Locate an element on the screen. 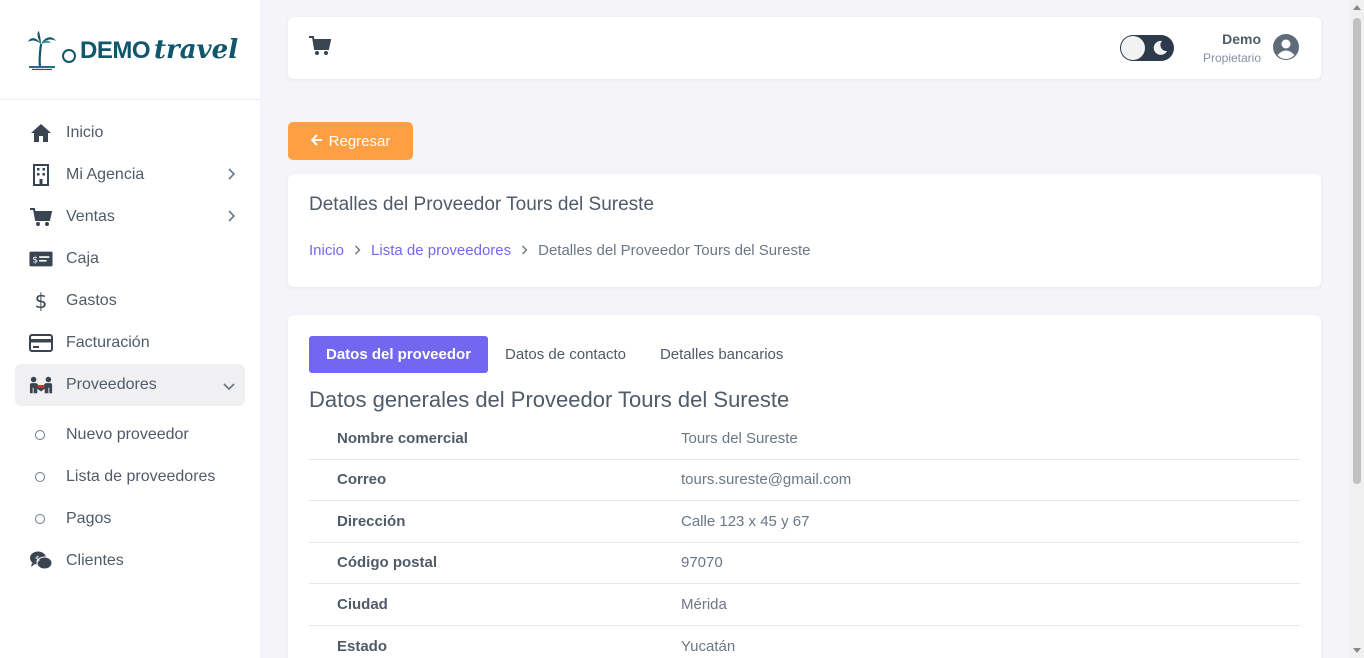 This screenshot has height=658, width=1364. row-value: tours.sureste@gmail.com is located at coordinates (766, 480).